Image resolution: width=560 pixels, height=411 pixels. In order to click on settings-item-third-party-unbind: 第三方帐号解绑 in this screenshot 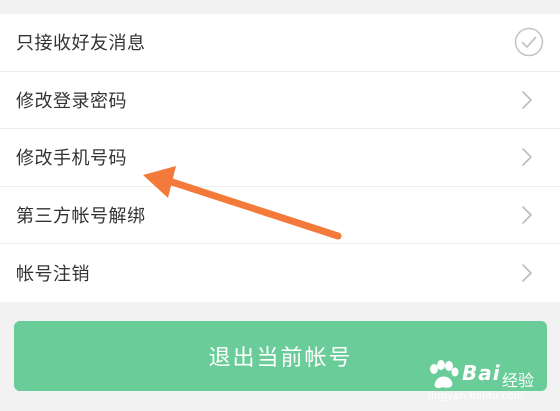, I will do `click(280, 216)`.